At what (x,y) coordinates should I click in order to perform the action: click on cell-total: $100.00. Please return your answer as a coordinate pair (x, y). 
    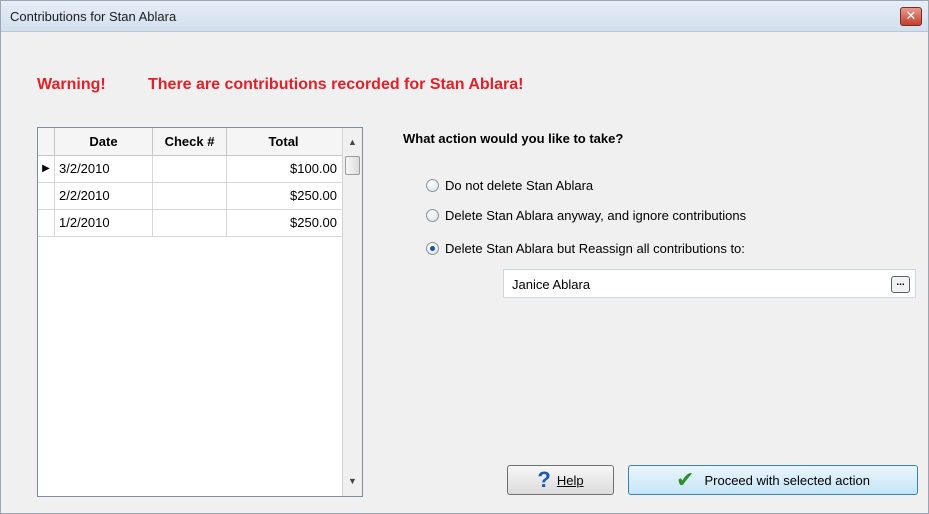
    Looking at the image, I should click on (283, 169).